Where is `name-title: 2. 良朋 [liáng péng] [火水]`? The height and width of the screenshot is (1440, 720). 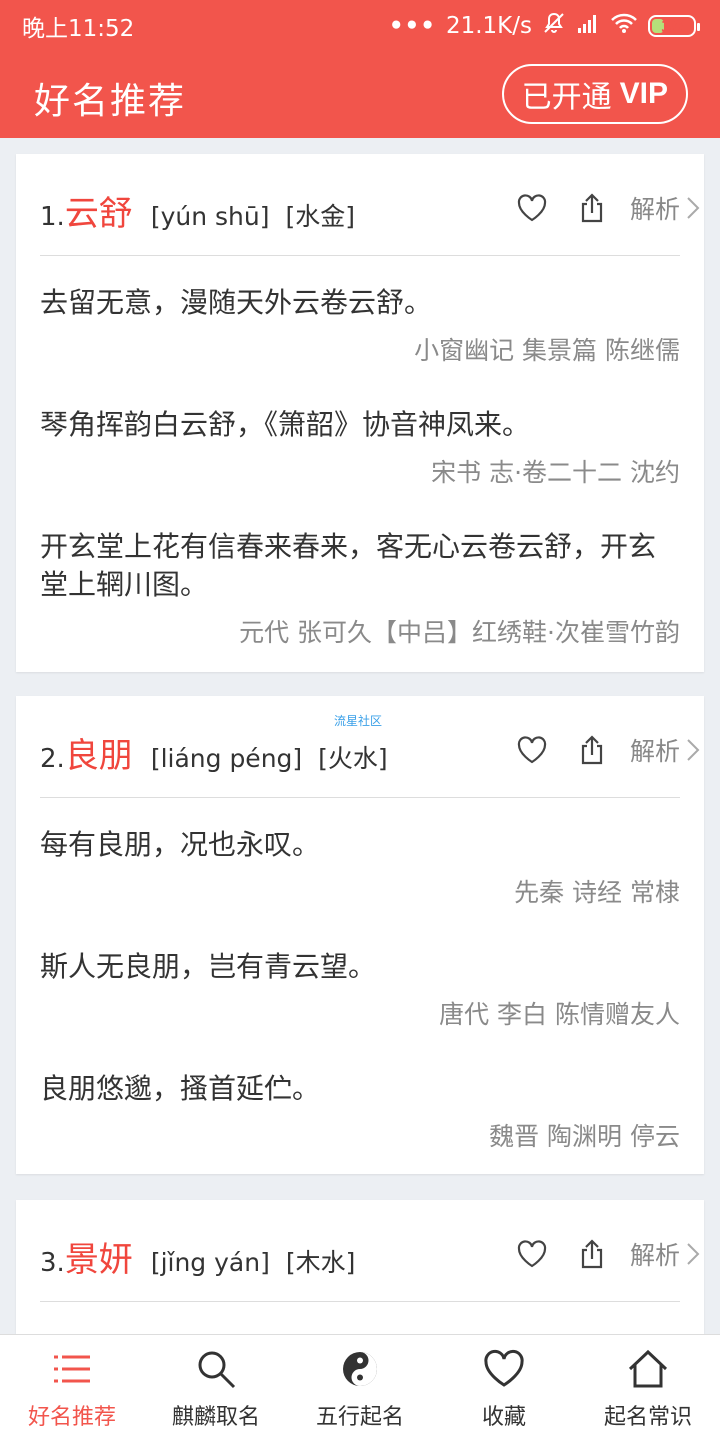
name-title: 2. 良朋 [liáng péng] [火水] is located at coordinates (214, 752).